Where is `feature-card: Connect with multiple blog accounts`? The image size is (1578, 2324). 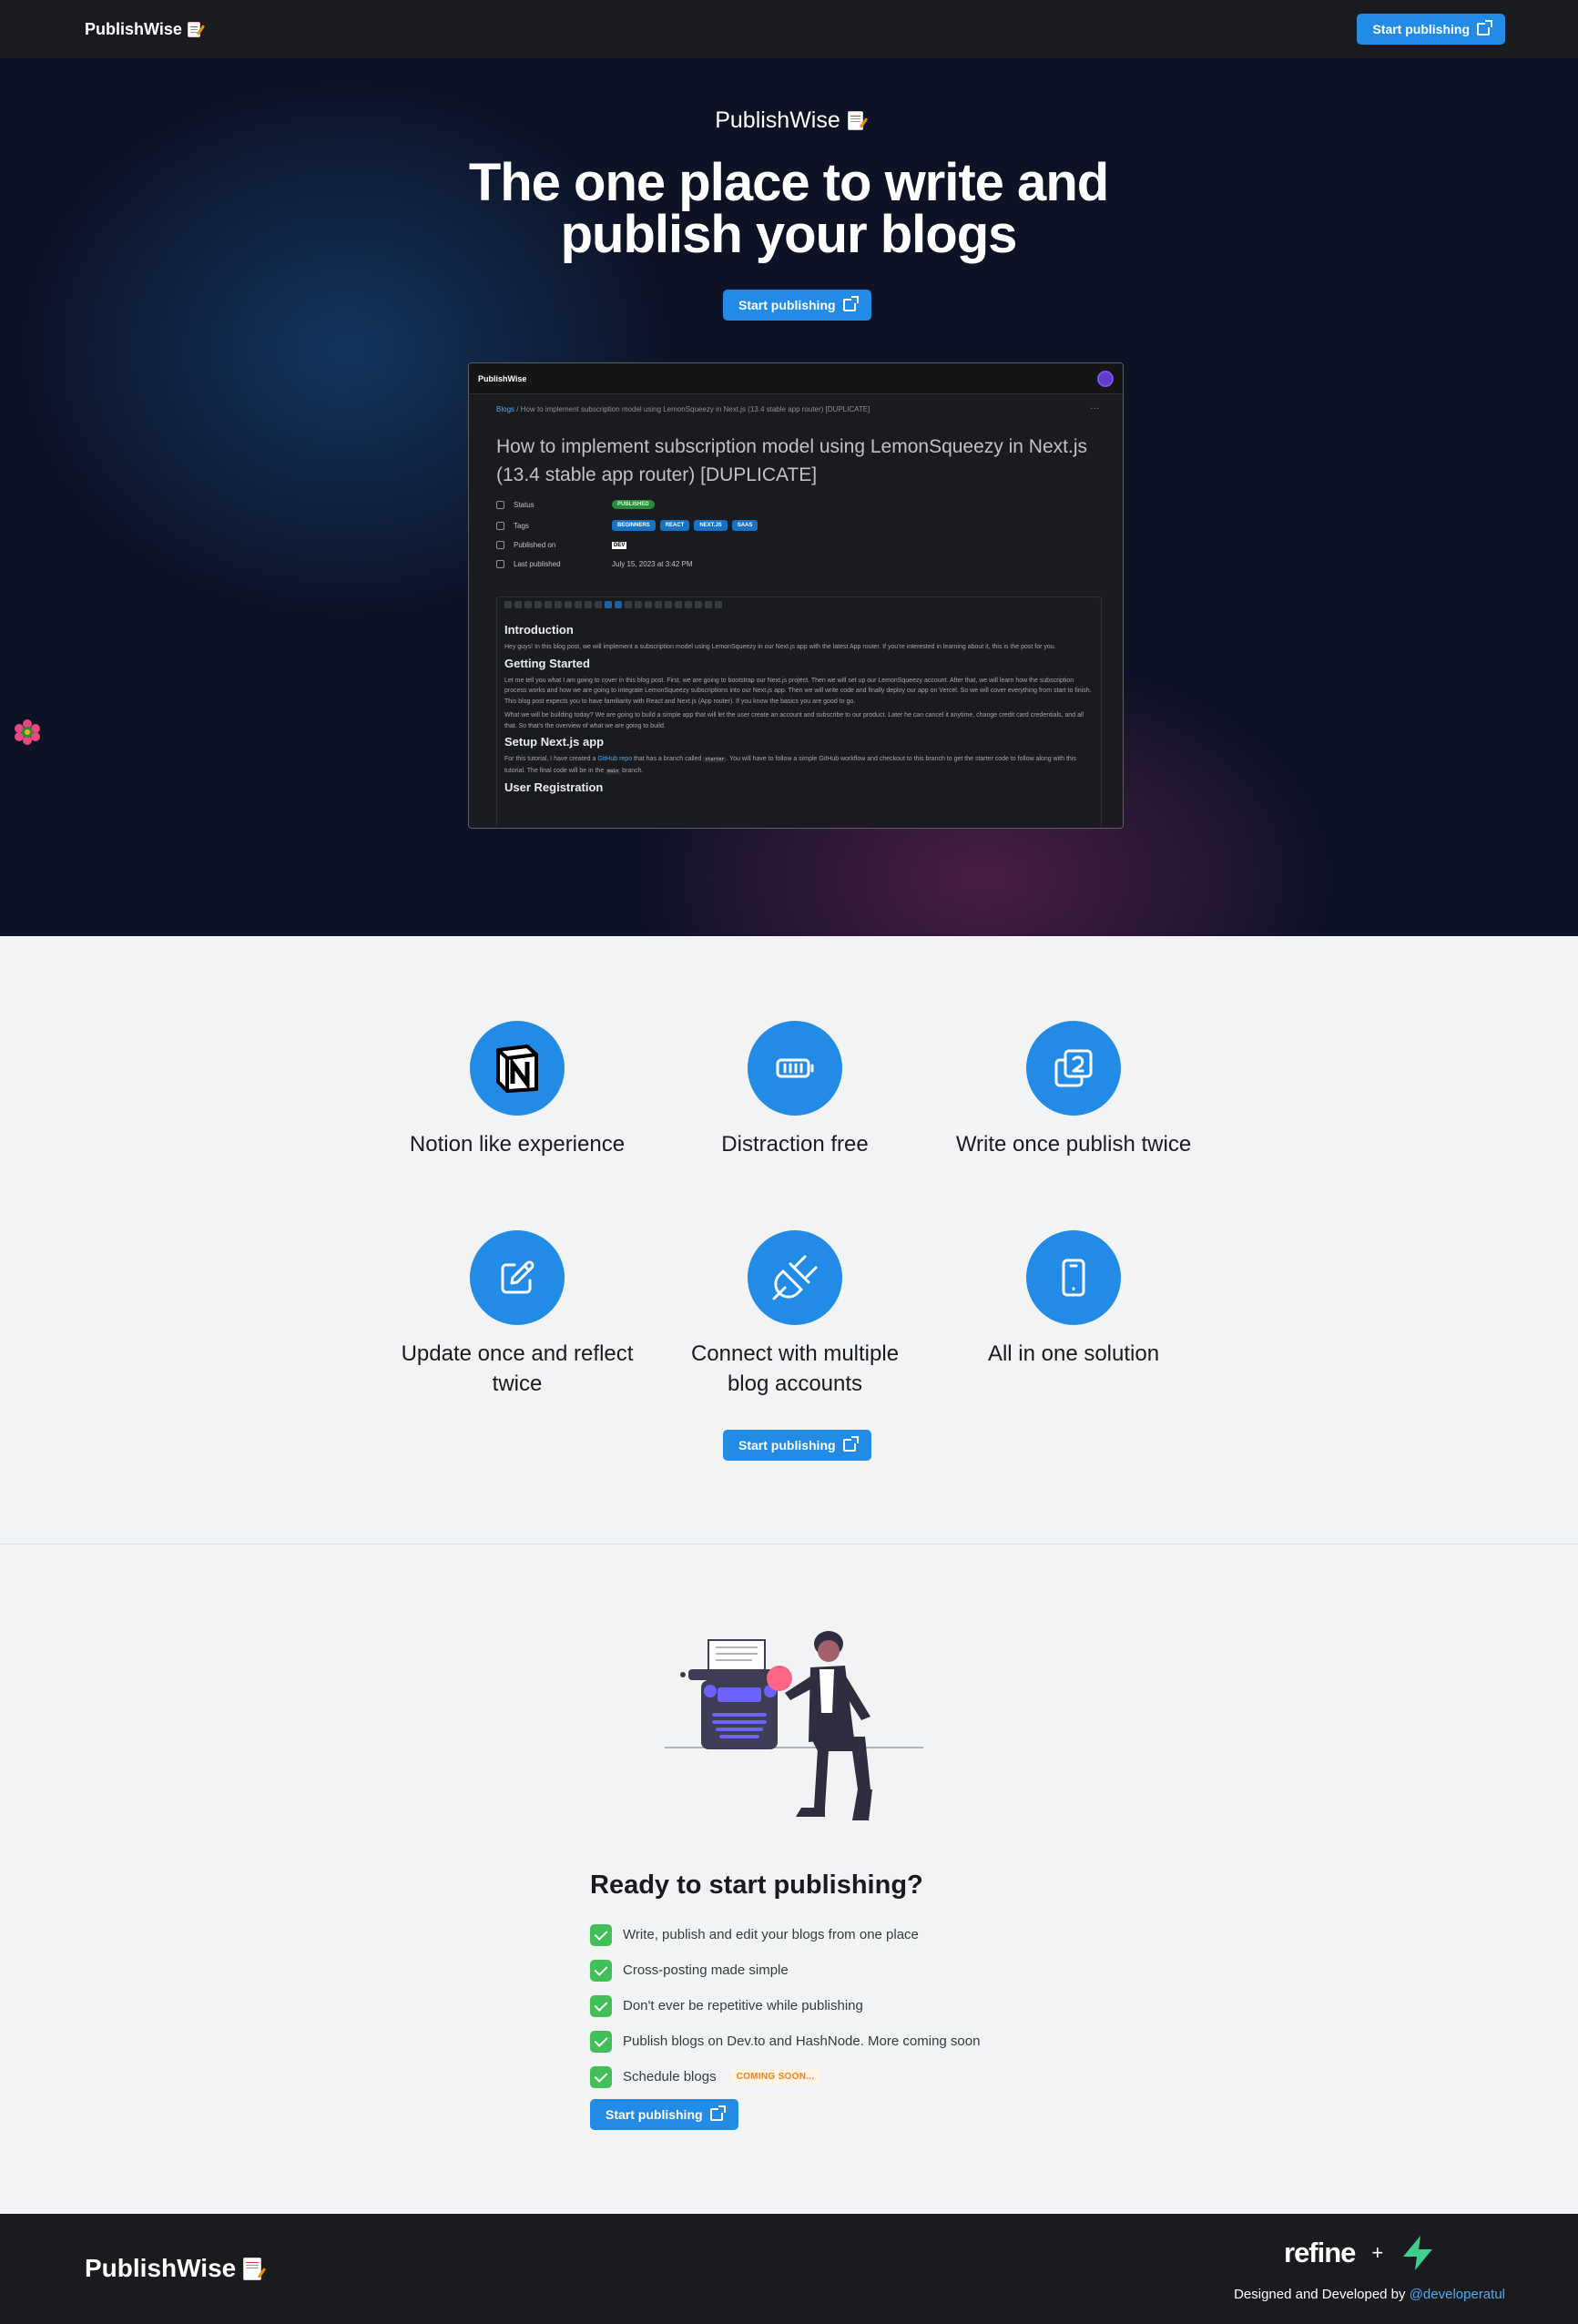 feature-card: Connect with multiple blog accounts is located at coordinates (795, 1314).